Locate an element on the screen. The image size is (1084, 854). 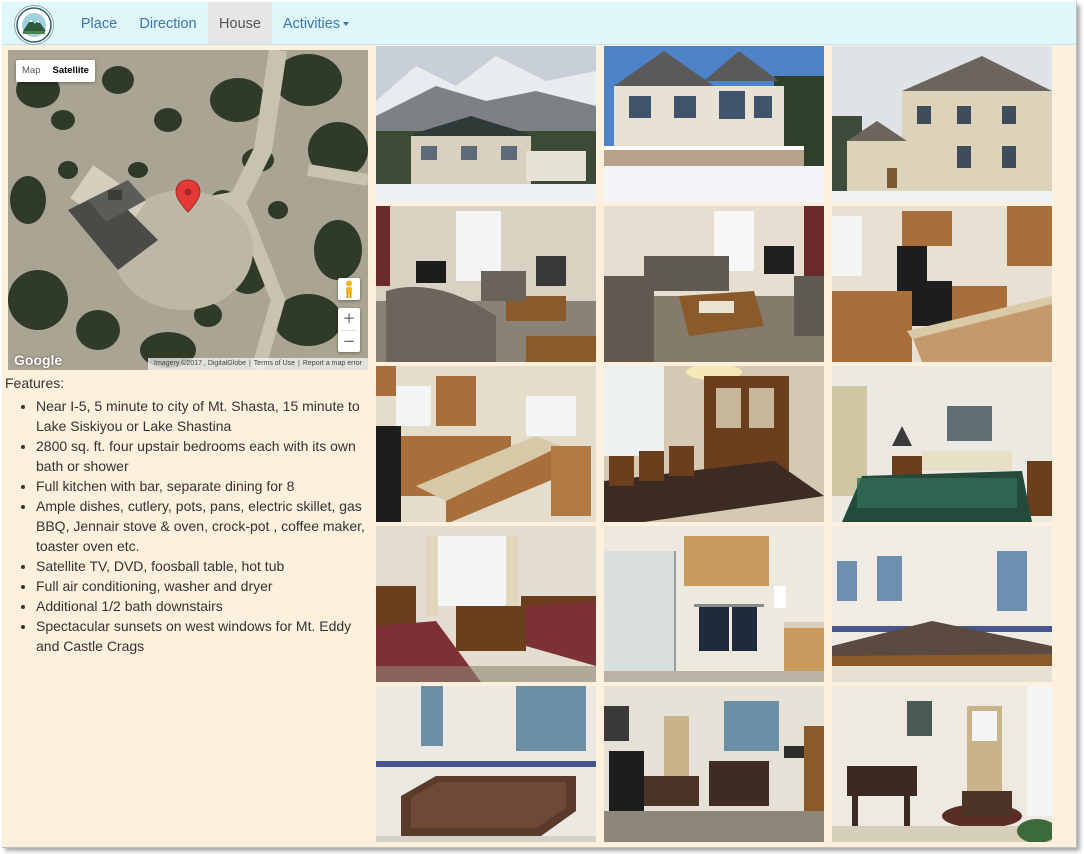
google-logo: Google is located at coordinates (38, 360).